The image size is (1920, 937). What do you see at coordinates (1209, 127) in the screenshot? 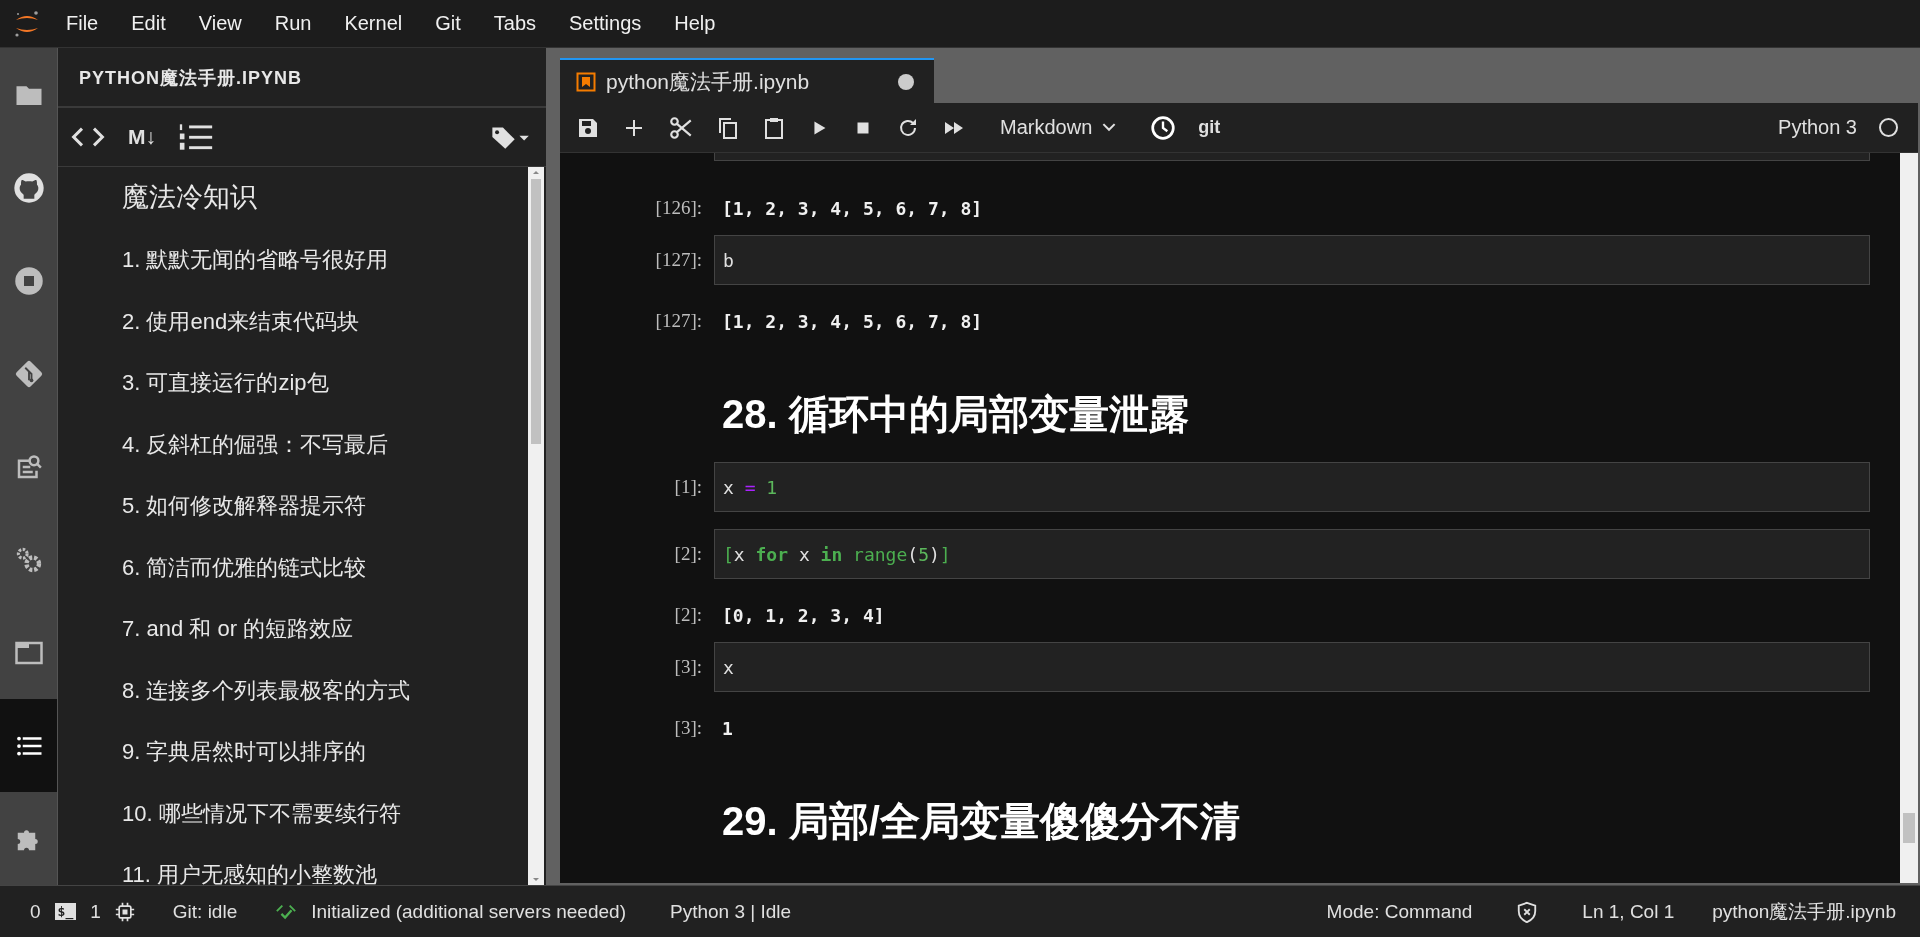
I see `git-button: git` at bounding box center [1209, 127].